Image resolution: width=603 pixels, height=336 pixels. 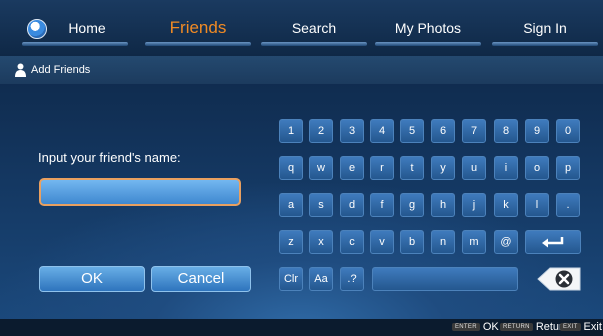 I want to click on key-at: @, so click(x=506, y=242).